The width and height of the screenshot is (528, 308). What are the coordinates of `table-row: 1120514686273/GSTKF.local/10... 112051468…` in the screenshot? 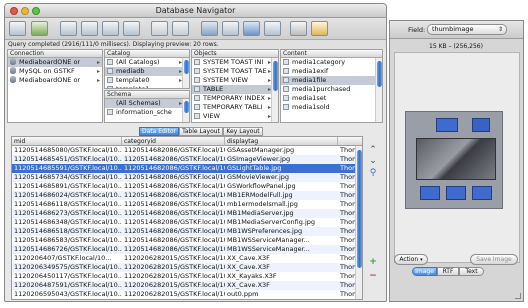 It's located at (187, 213).